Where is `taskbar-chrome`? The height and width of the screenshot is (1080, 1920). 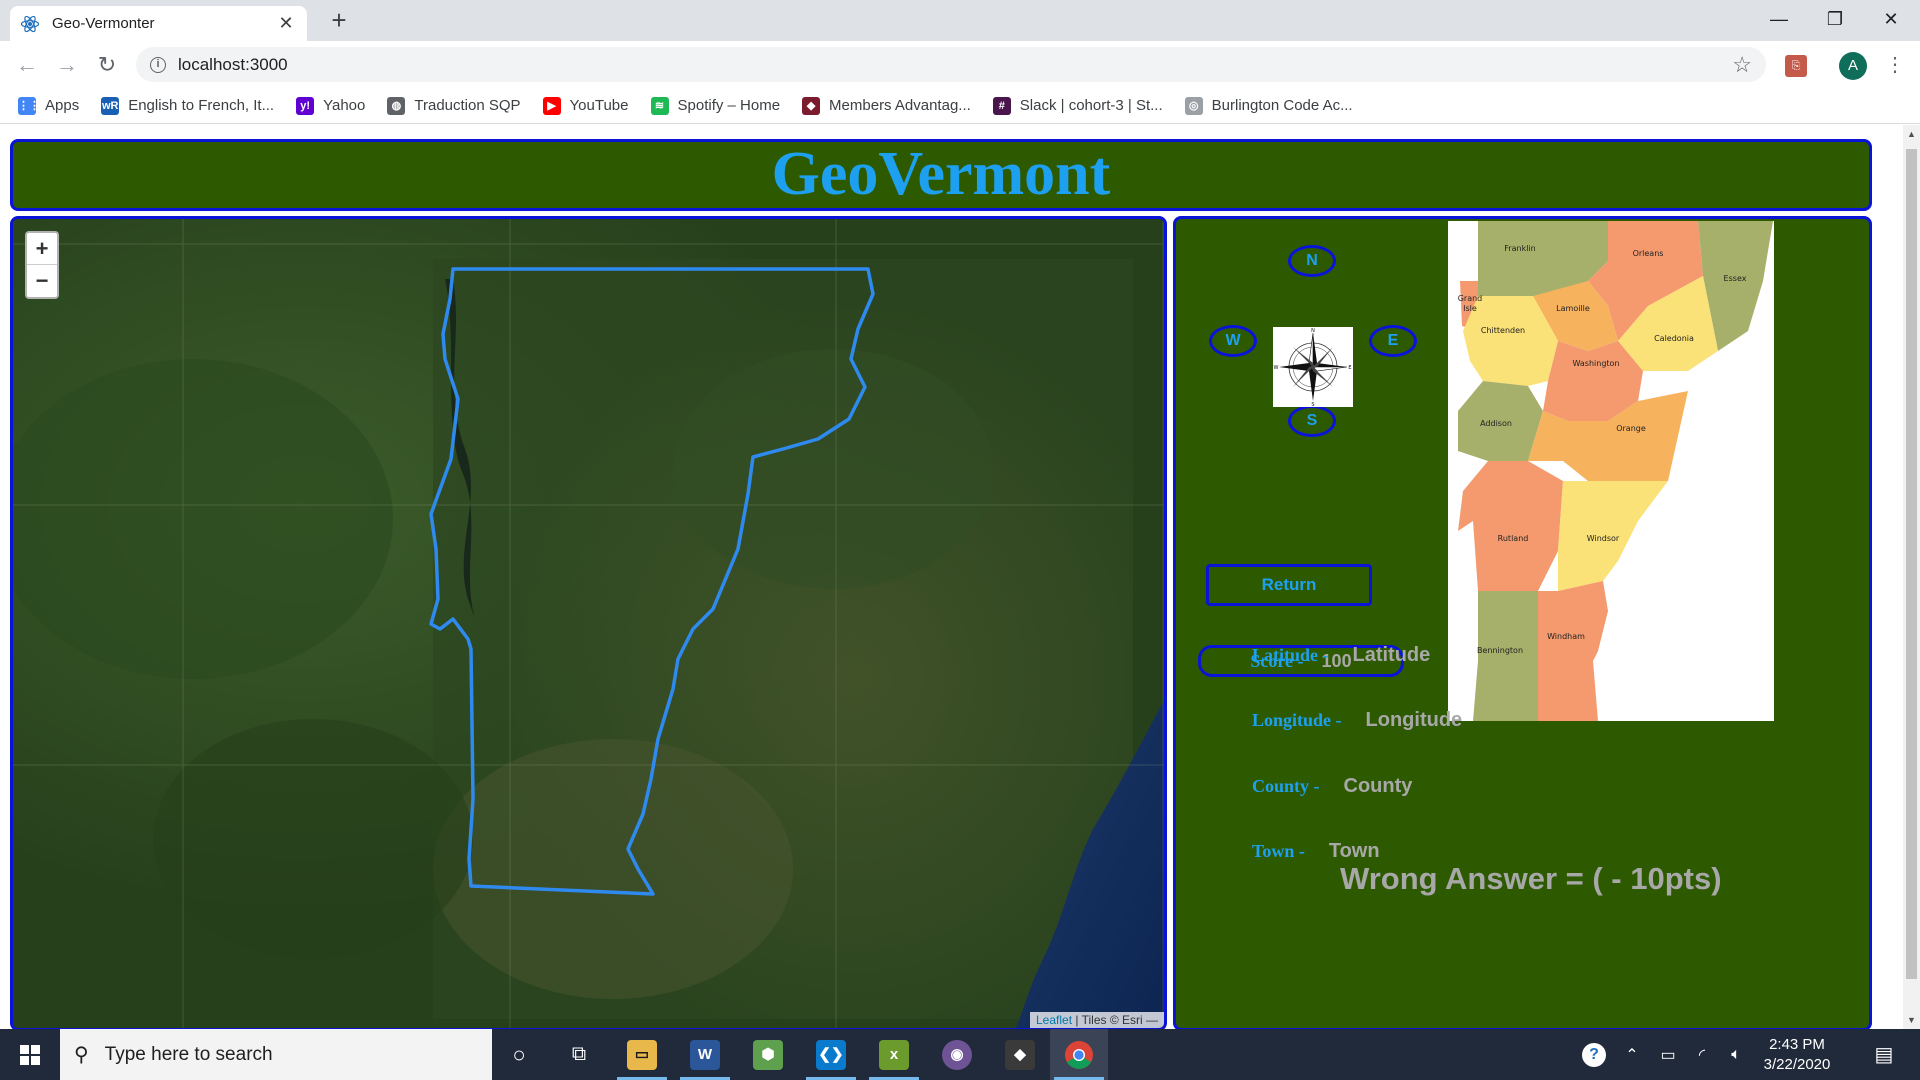 taskbar-chrome is located at coordinates (1079, 1054).